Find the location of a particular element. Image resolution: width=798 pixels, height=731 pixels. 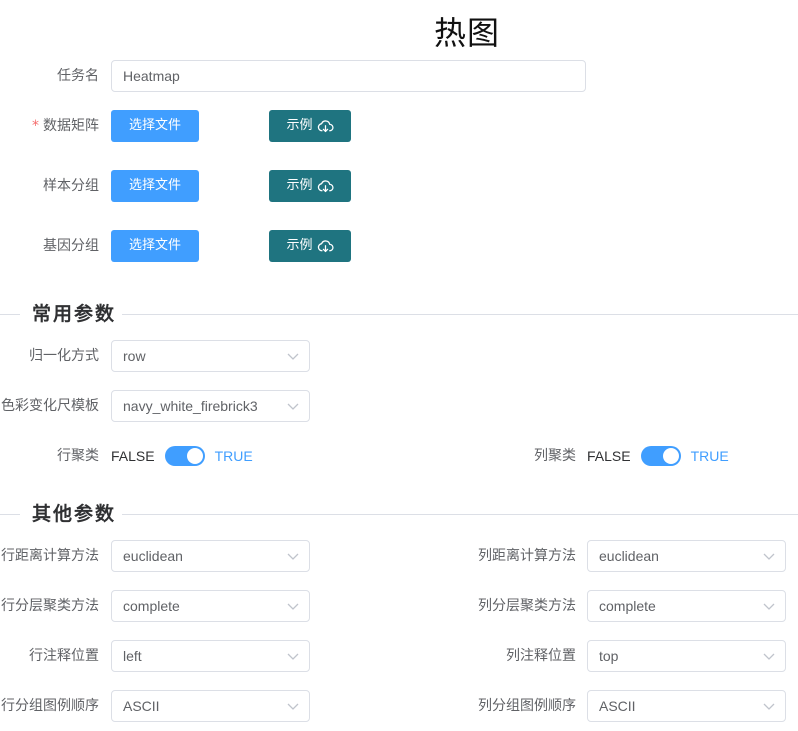

row-anno-label: 行注释位置 is located at coordinates (64, 656).